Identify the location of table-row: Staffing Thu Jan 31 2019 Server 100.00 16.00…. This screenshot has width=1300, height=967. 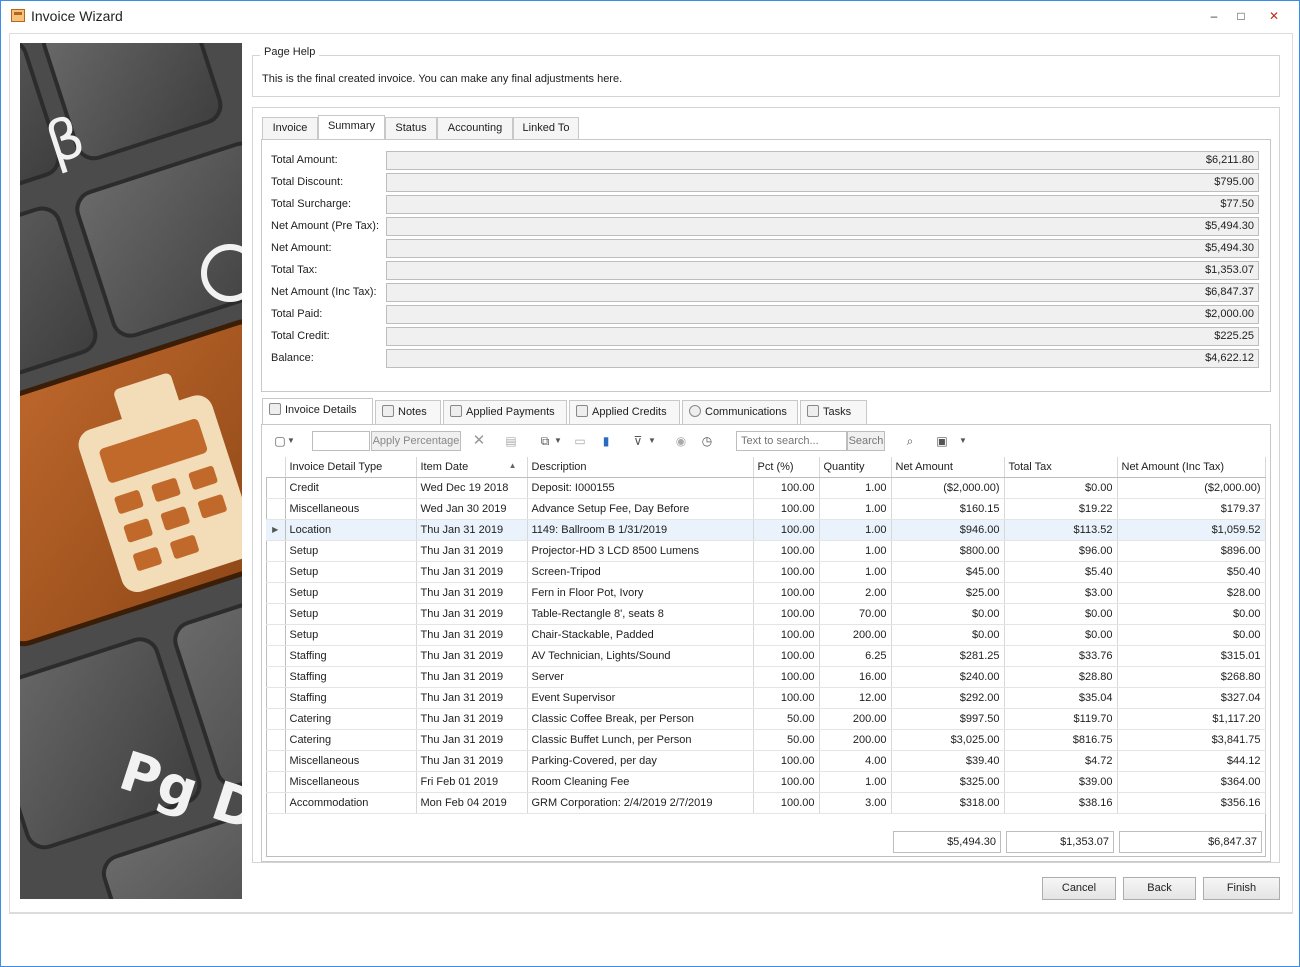
(766, 677).